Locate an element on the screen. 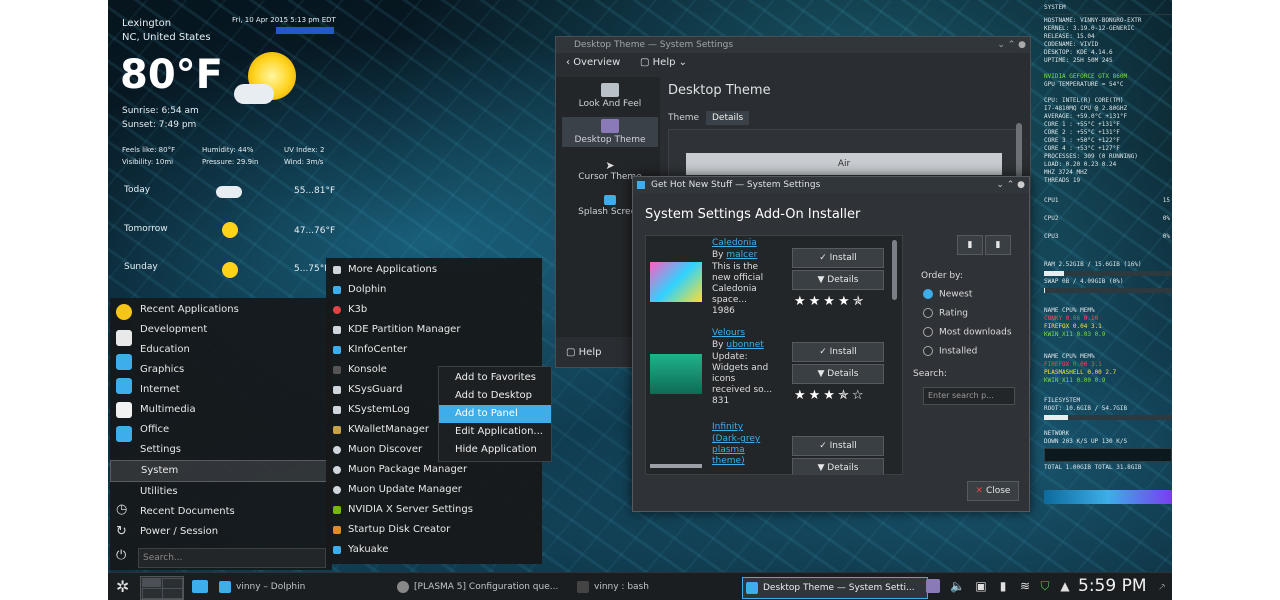 Image resolution: width=1280 pixels, height=600 pixels. forecast-day: Tomorrow is located at coordinates (146, 229).